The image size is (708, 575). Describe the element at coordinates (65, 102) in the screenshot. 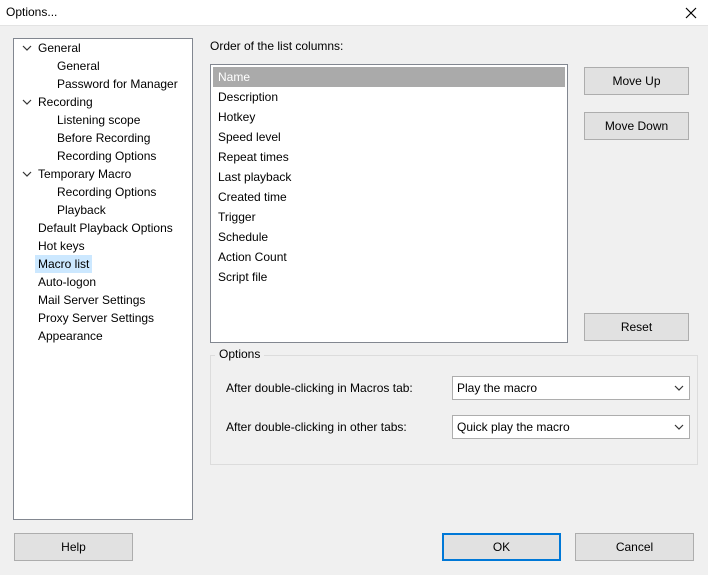

I see `tree-label: Recording` at that location.